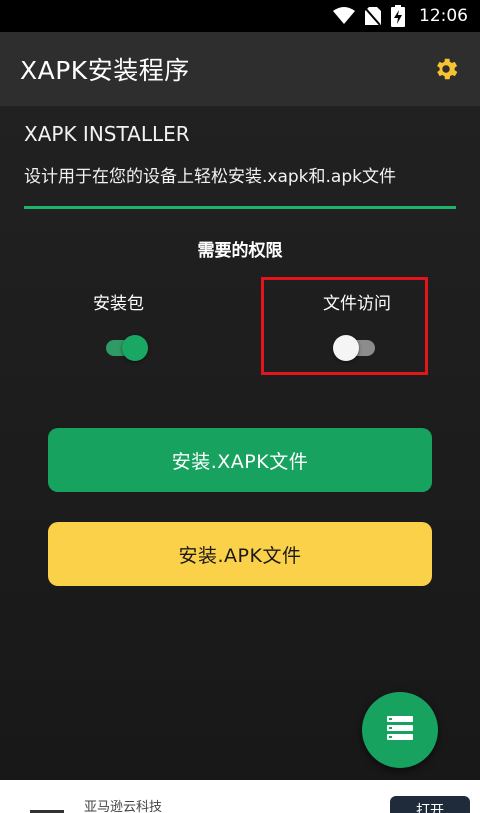  Describe the element at coordinates (105, 70) in the screenshot. I see `app-title: XAPK安装程序` at that location.